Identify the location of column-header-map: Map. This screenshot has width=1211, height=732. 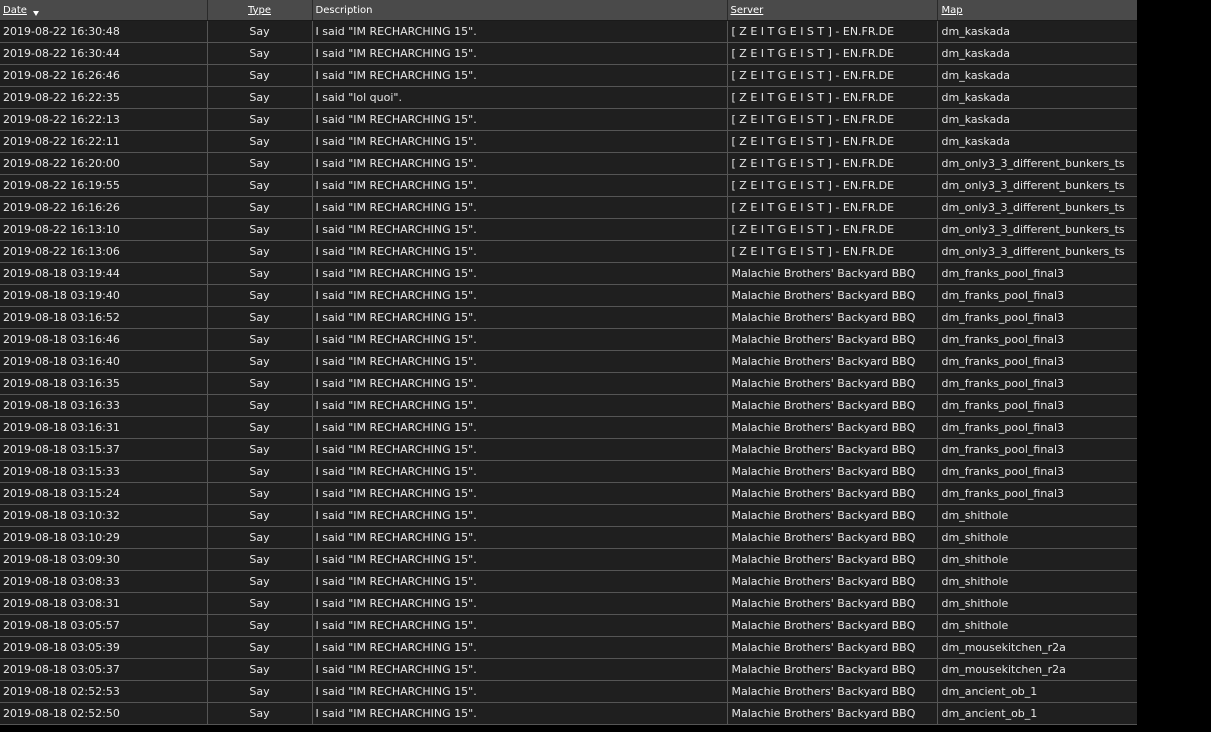
(1037, 10).